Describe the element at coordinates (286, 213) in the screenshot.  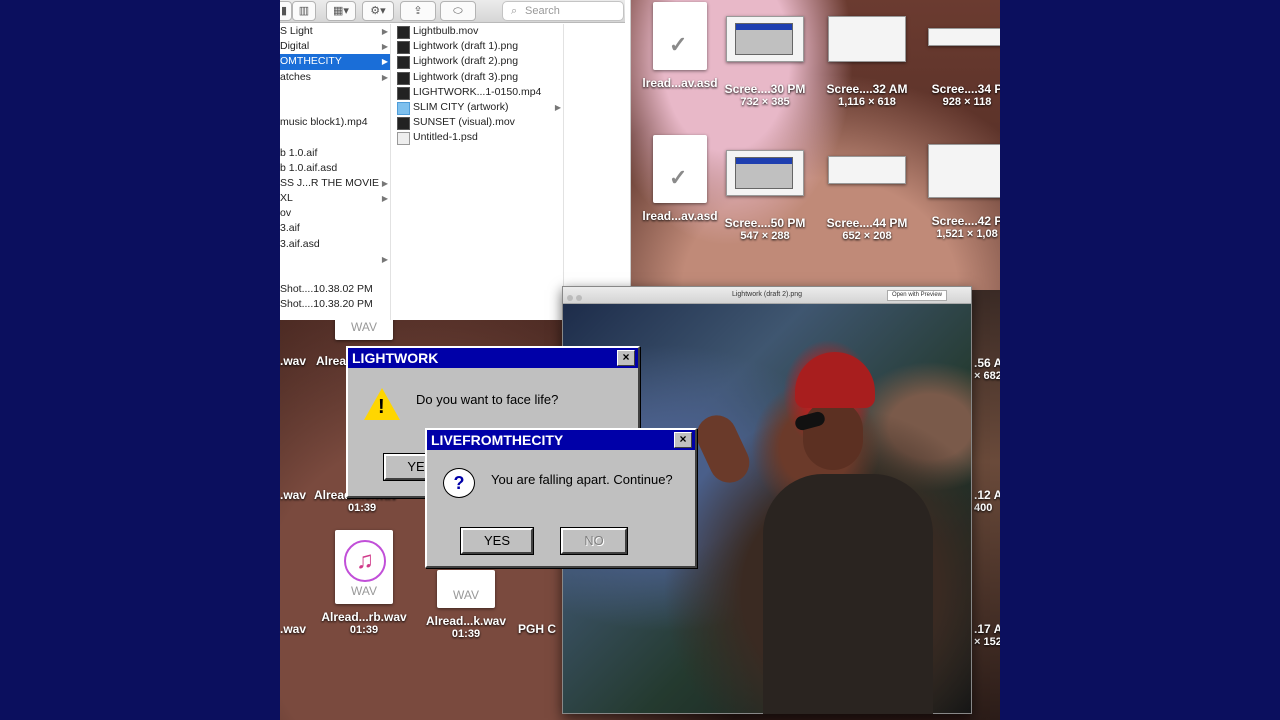
I see `finder-col1-item-label: ov` at that location.